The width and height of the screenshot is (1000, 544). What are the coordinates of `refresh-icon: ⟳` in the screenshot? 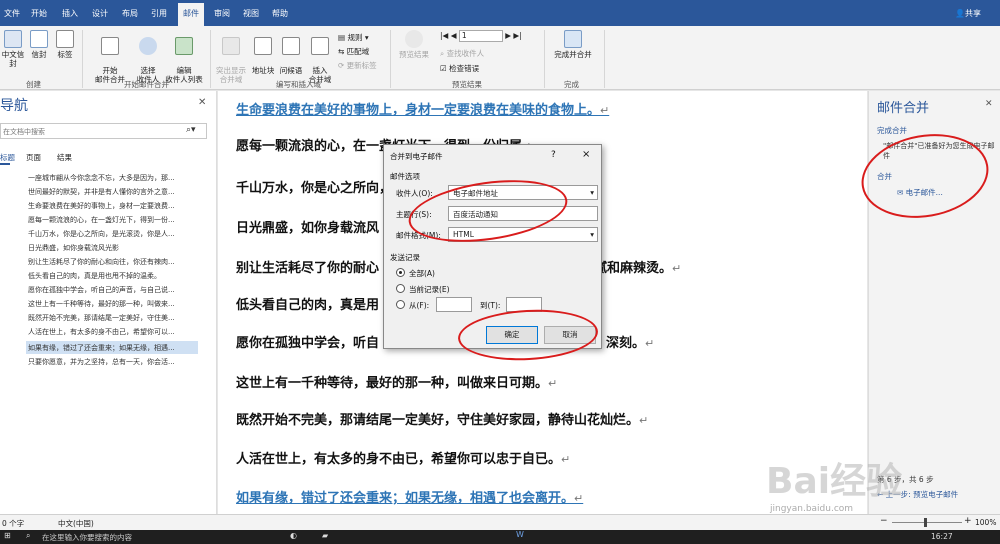 It's located at (342, 65).